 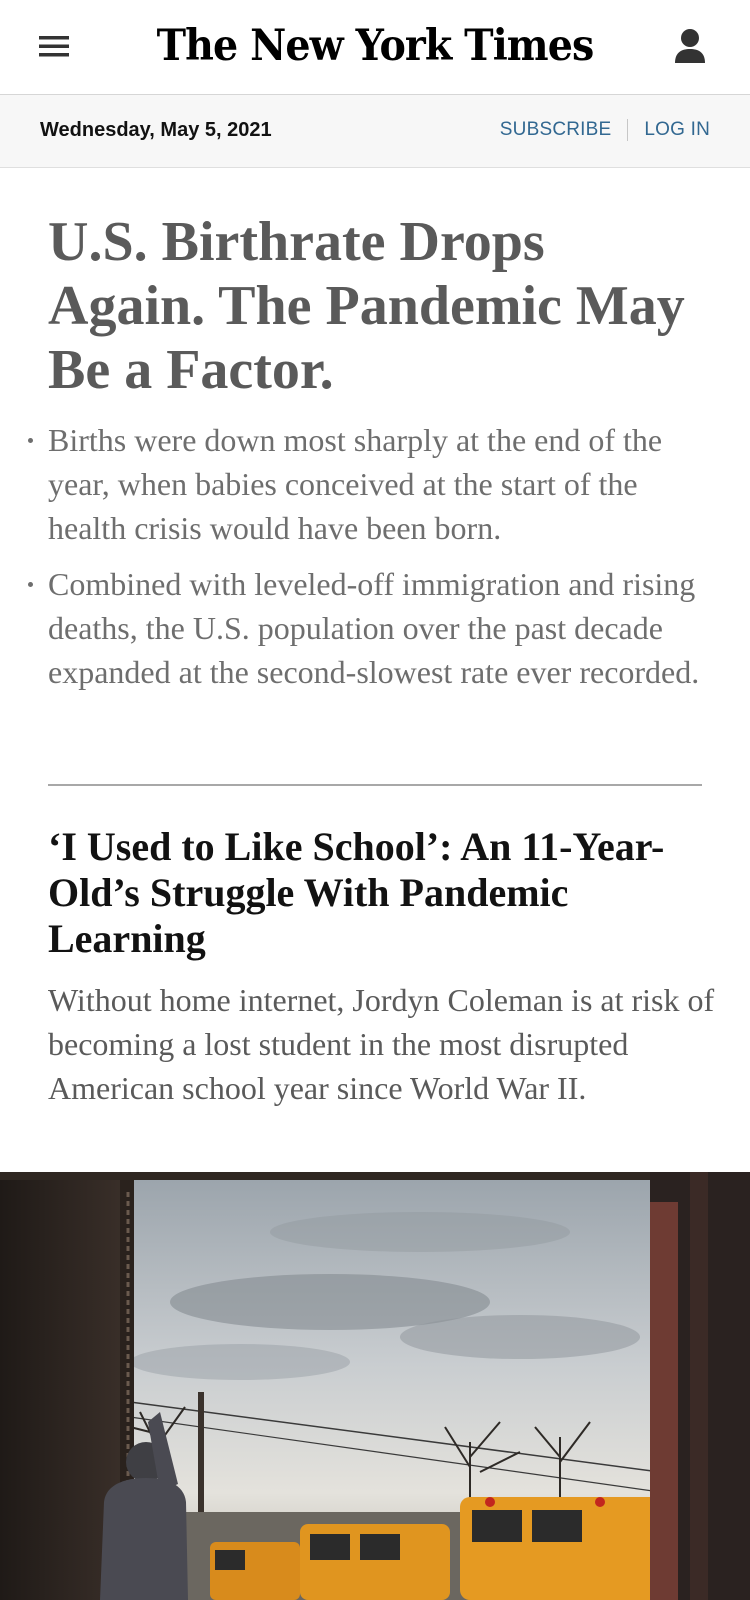 What do you see at coordinates (628, 130) in the screenshot?
I see `link-divider` at bounding box center [628, 130].